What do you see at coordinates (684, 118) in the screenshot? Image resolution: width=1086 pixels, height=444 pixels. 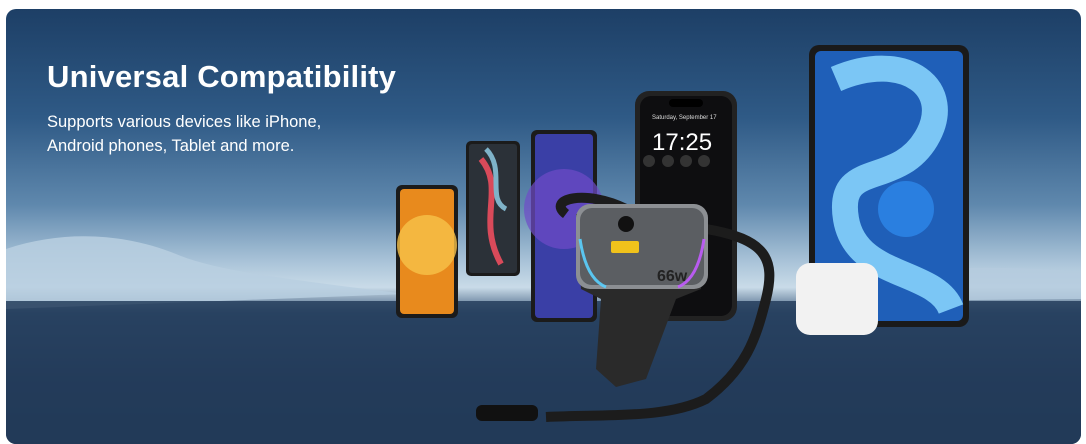 I see `phone-date: Saturday, September 17` at bounding box center [684, 118].